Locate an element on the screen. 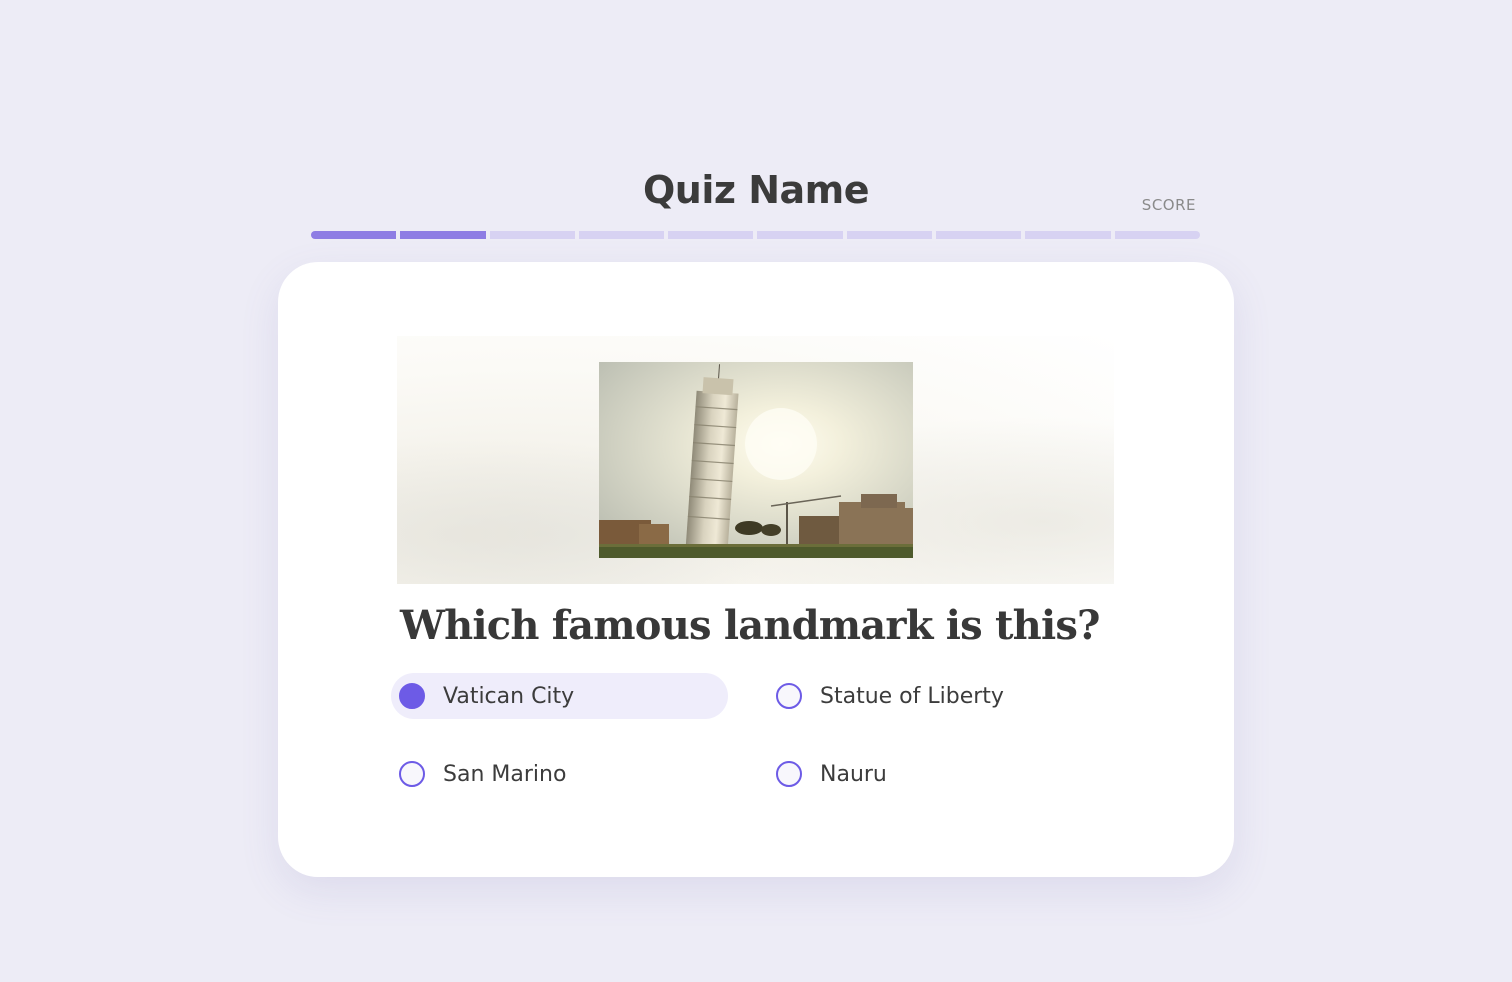 The height and width of the screenshot is (982, 1512). option-label: Nauru is located at coordinates (853, 774).